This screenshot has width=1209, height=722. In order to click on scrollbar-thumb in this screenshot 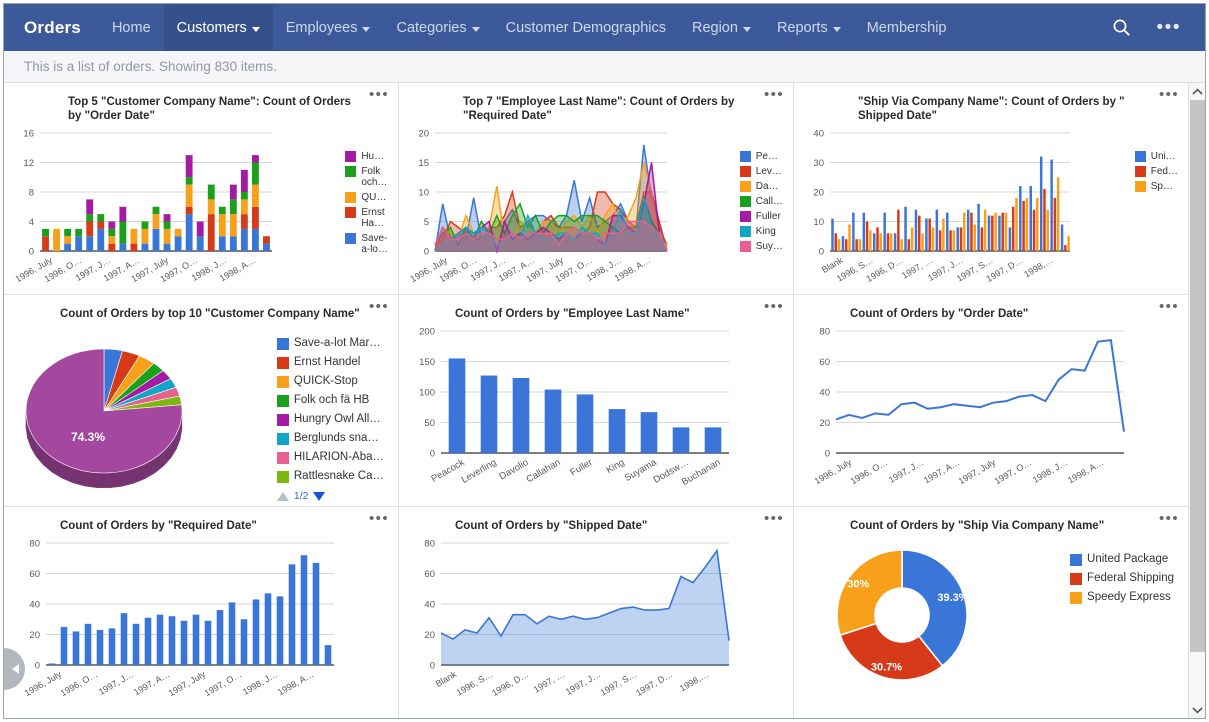, I will do `click(1197, 376)`.